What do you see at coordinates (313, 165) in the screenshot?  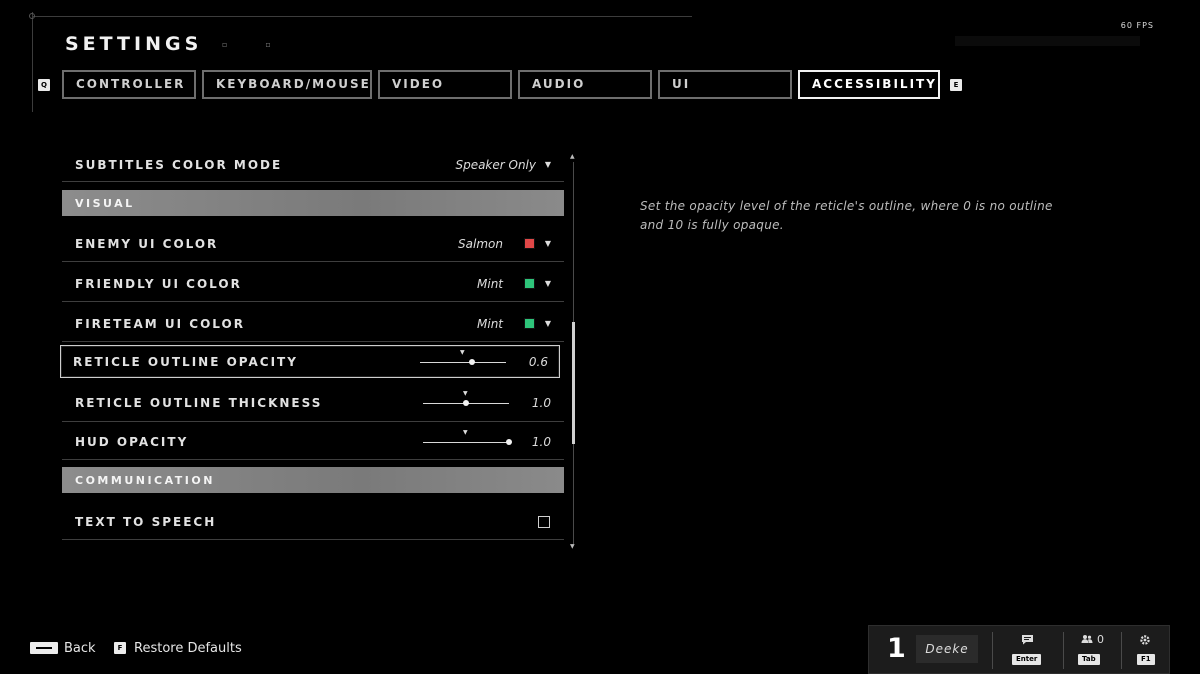 I see `setting-subtitles-color-mode: SUBTITLES COLOR MODE Speaker Only ▼` at bounding box center [313, 165].